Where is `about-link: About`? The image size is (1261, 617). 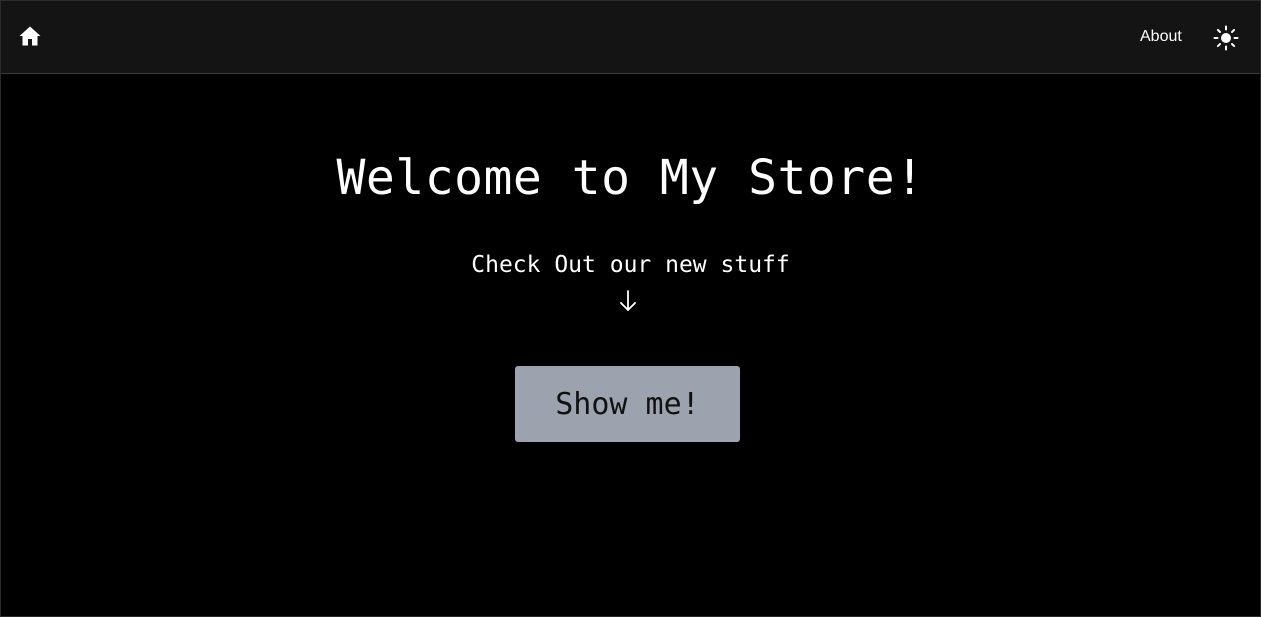
about-link: About is located at coordinates (1161, 37).